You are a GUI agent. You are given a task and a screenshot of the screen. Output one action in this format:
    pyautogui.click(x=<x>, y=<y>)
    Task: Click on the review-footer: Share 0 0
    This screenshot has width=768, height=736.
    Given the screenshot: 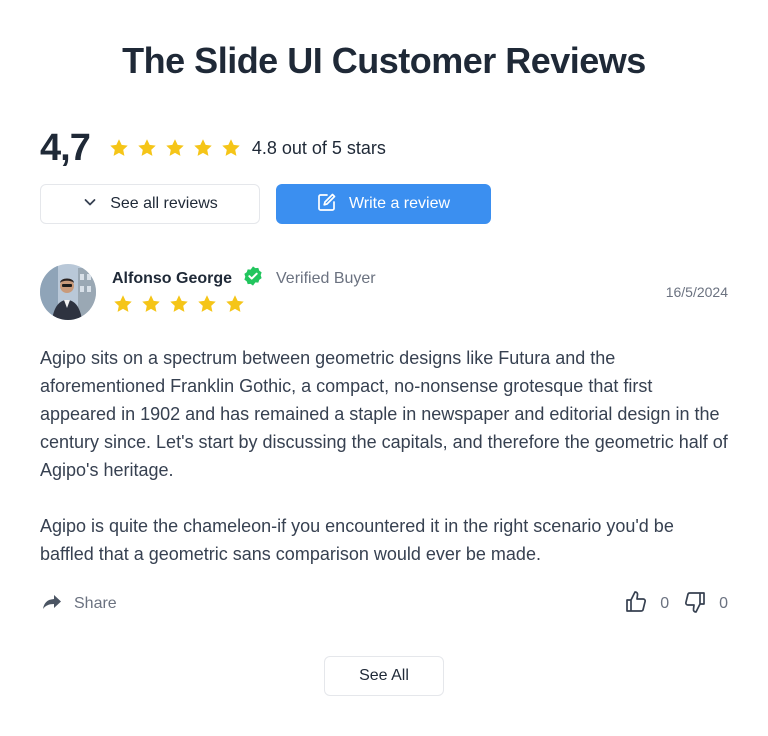 What is the action you would take?
    pyautogui.click(x=384, y=604)
    